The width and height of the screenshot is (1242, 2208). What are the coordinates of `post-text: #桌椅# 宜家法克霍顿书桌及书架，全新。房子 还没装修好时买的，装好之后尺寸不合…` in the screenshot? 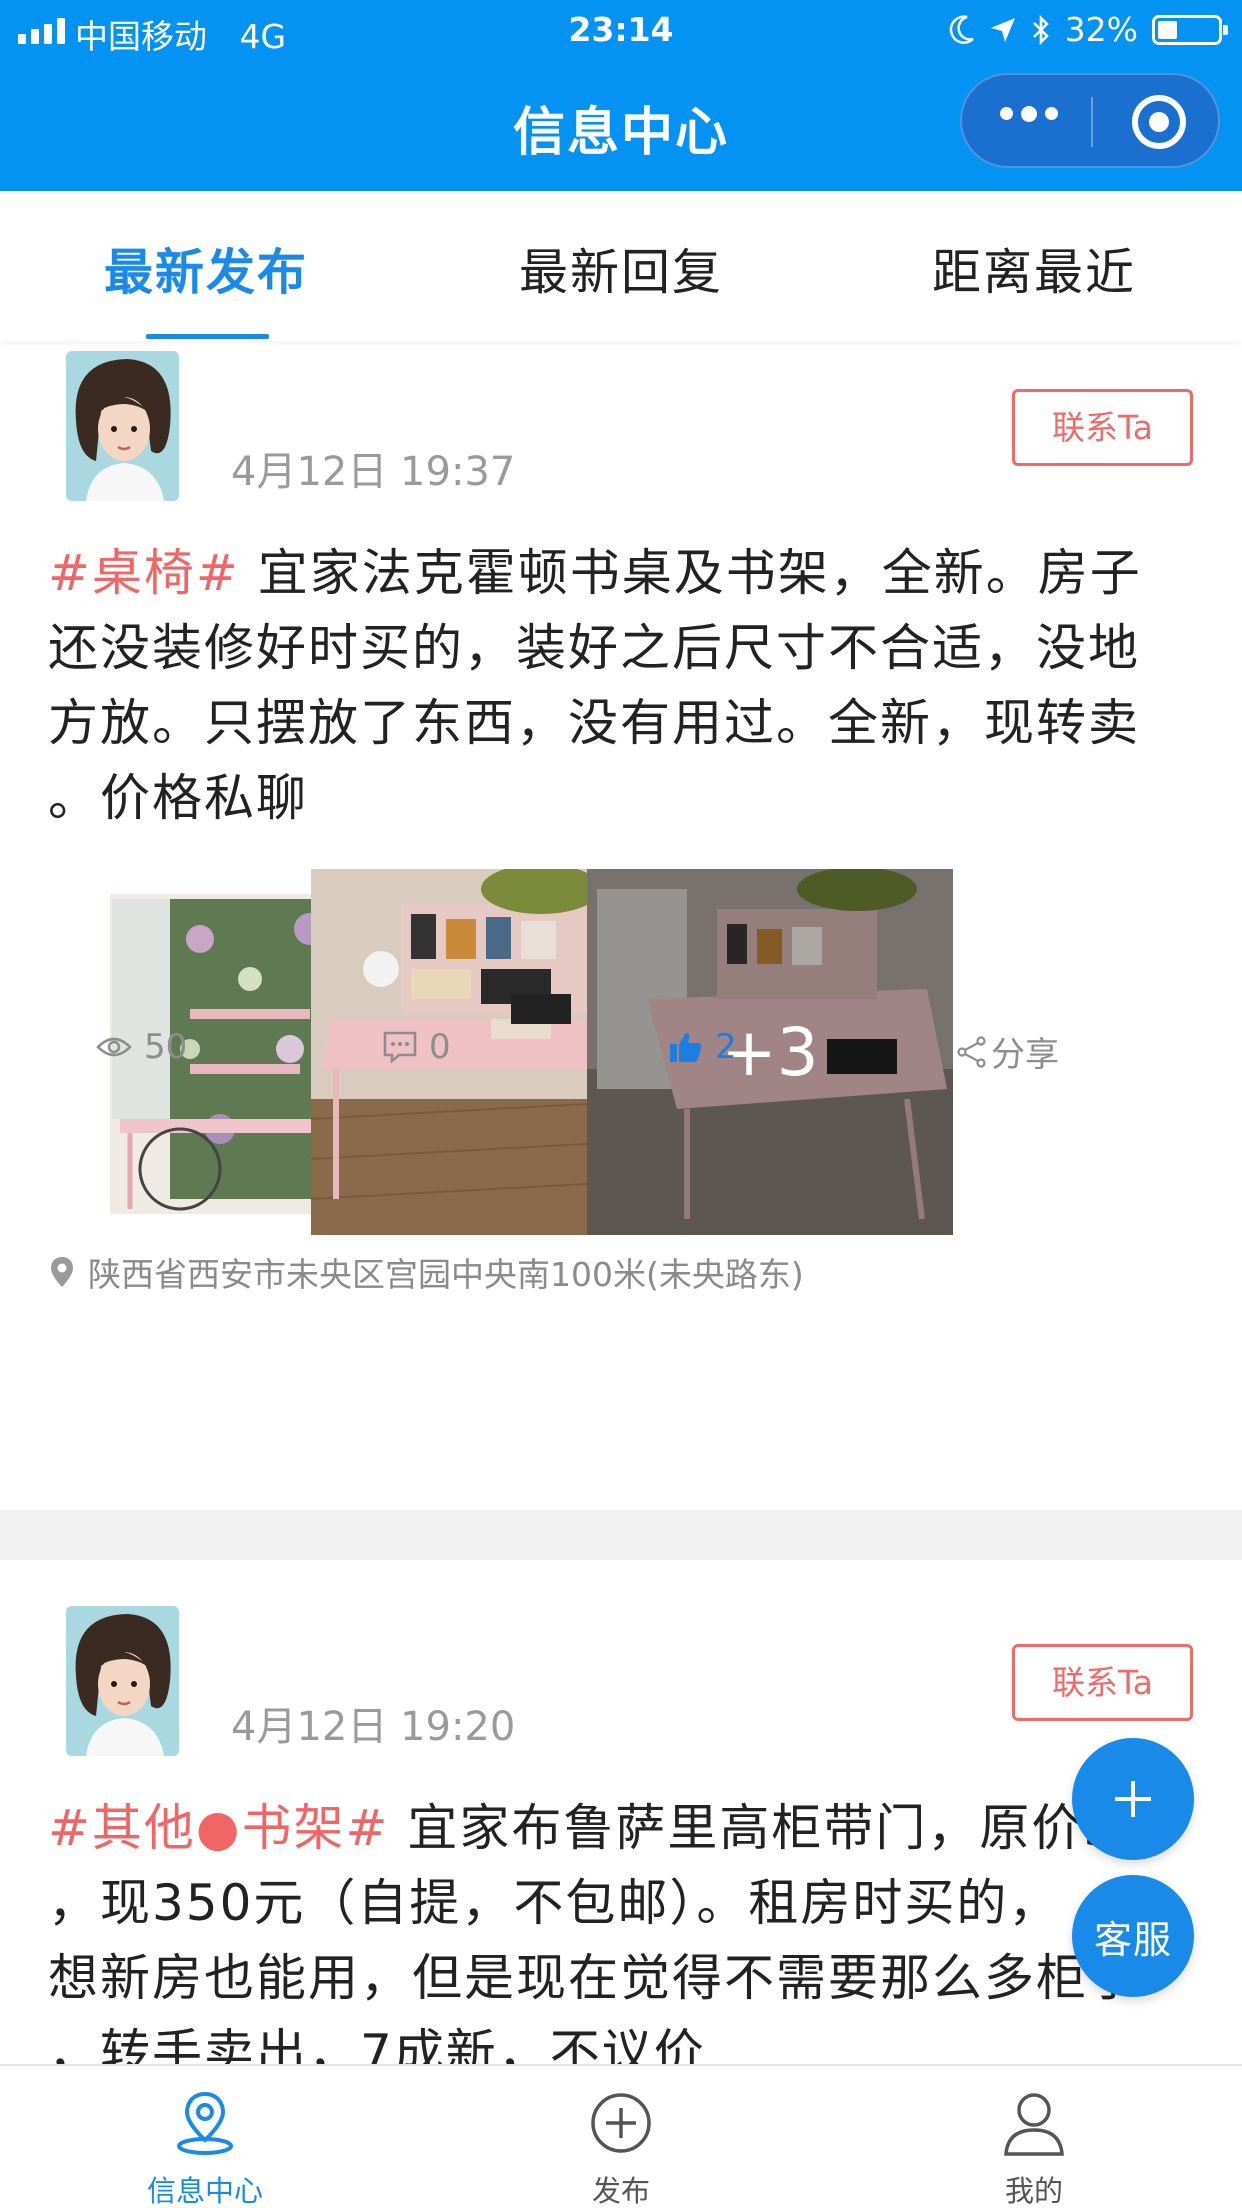 It's located at (628, 686).